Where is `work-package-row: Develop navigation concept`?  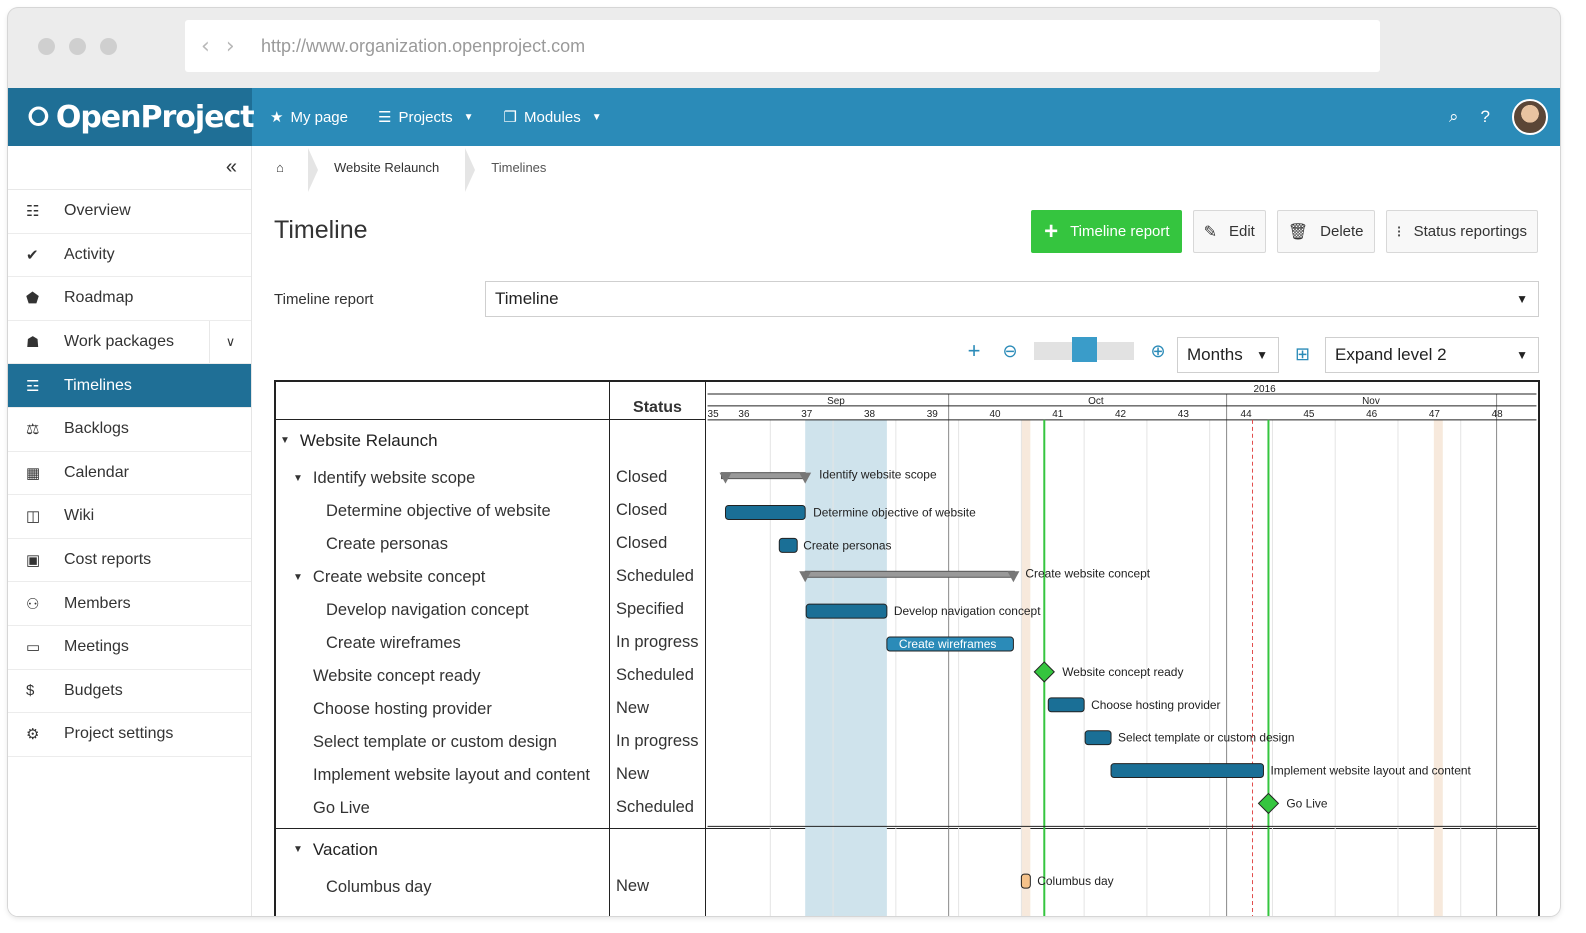
work-package-row: Develop navigation concept is located at coordinates (427, 610).